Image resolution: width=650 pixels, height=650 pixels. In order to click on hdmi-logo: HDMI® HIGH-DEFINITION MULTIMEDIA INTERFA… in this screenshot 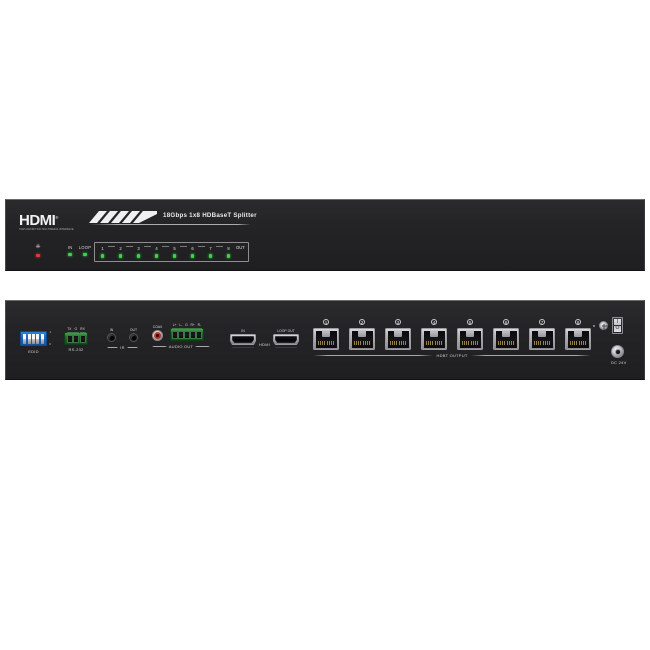, I will do `click(50, 221)`.